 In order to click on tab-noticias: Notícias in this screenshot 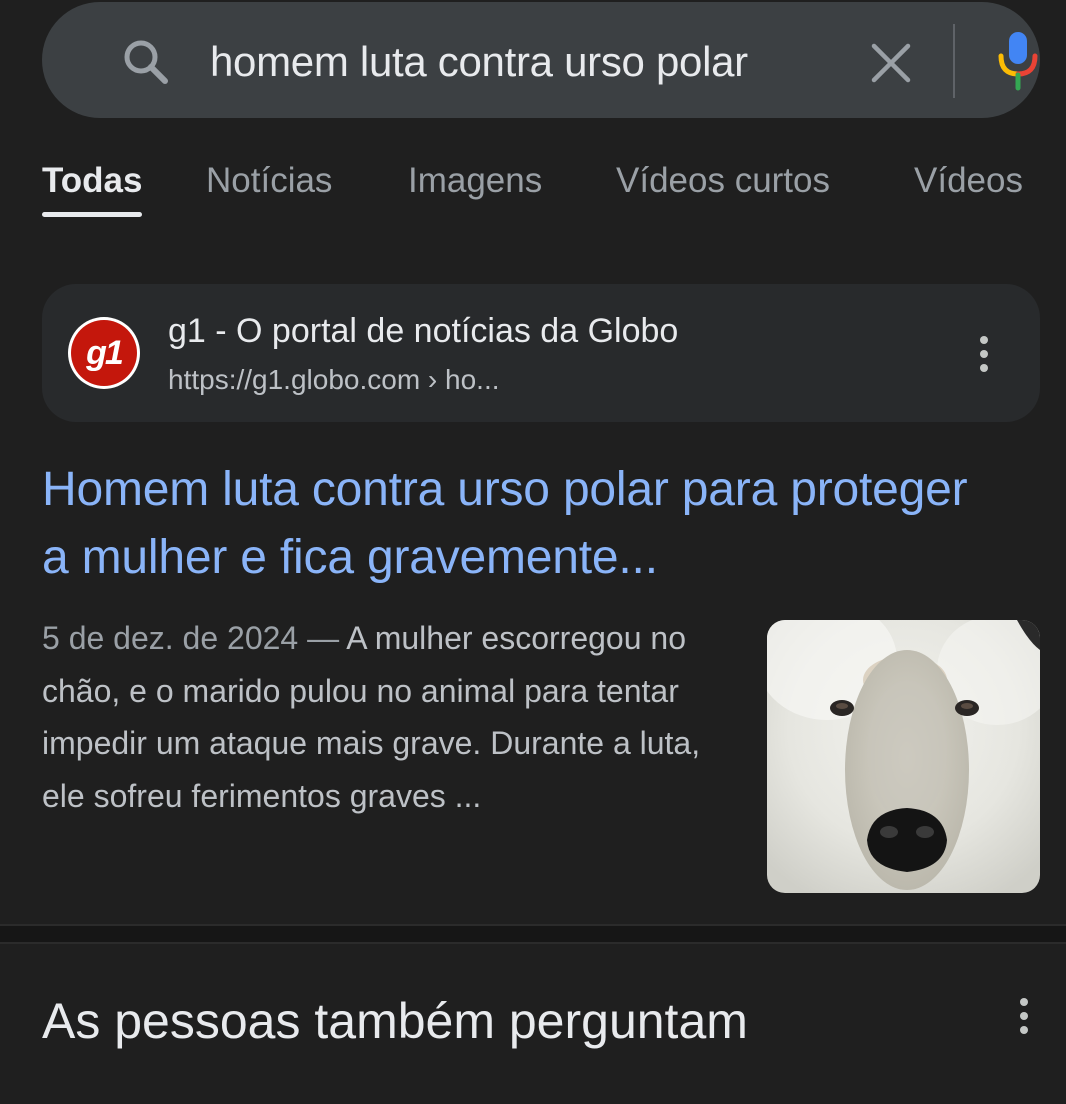, I will do `click(269, 181)`.